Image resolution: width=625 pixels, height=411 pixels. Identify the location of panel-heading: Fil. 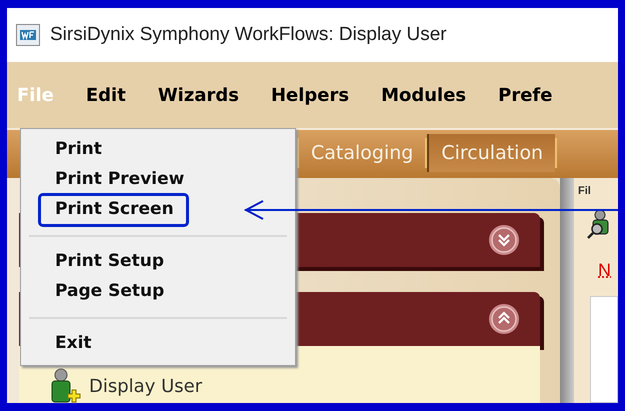
(585, 191).